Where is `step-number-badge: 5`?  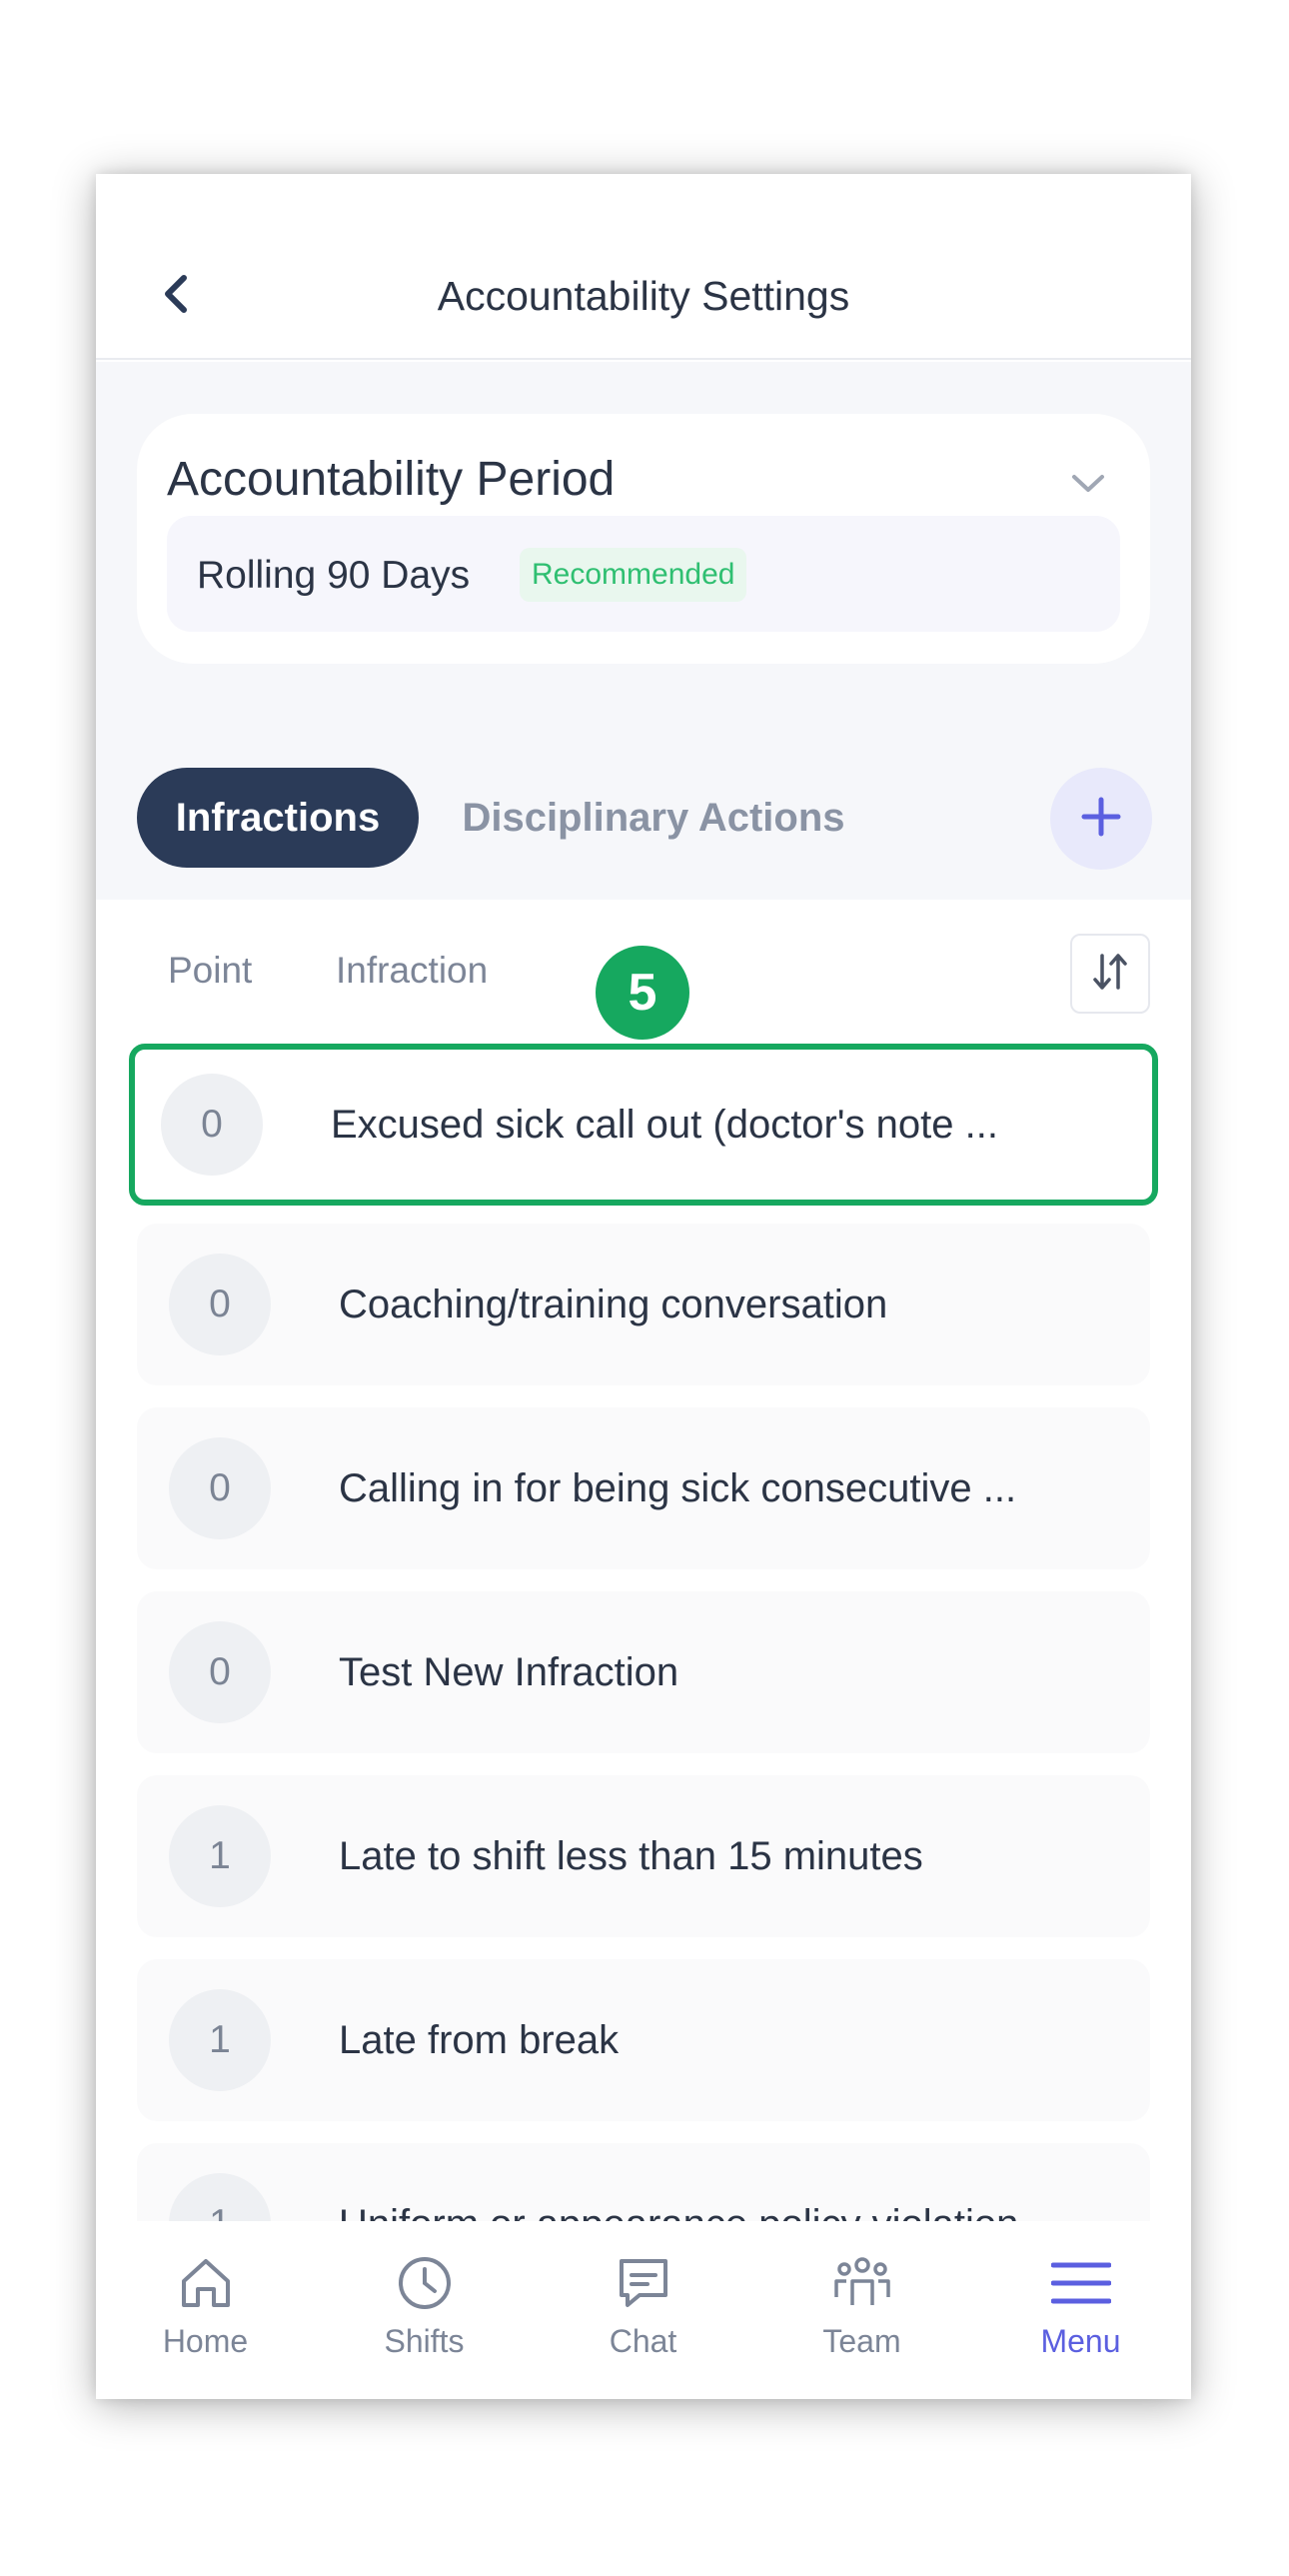 step-number-badge: 5 is located at coordinates (642, 993).